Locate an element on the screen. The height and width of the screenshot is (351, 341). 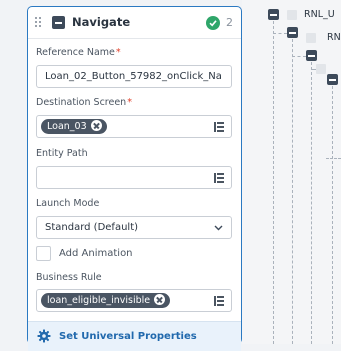
reference-name-value: Loan_02_Button_57982_onClick_Na is located at coordinates (133, 76).